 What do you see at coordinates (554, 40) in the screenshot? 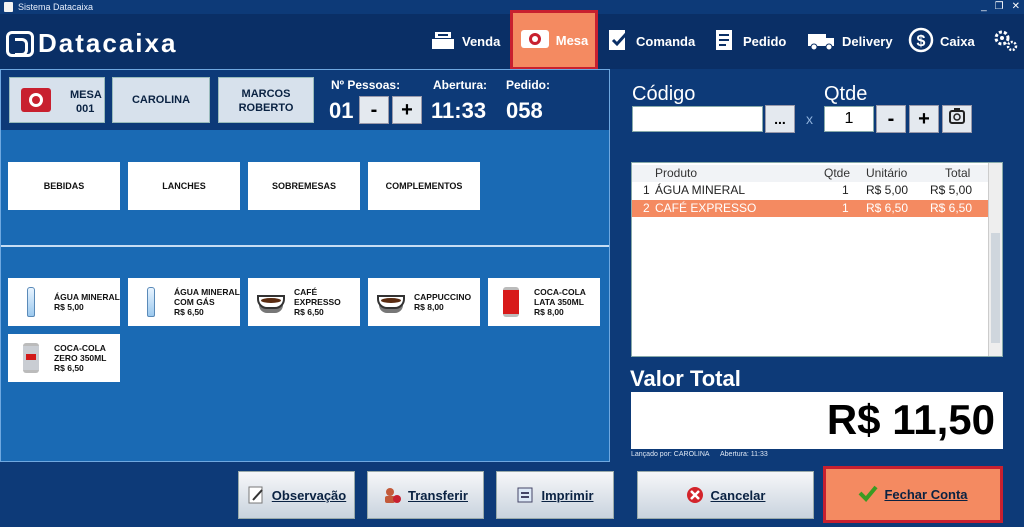
I see `nav-mesa: Mesa` at bounding box center [554, 40].